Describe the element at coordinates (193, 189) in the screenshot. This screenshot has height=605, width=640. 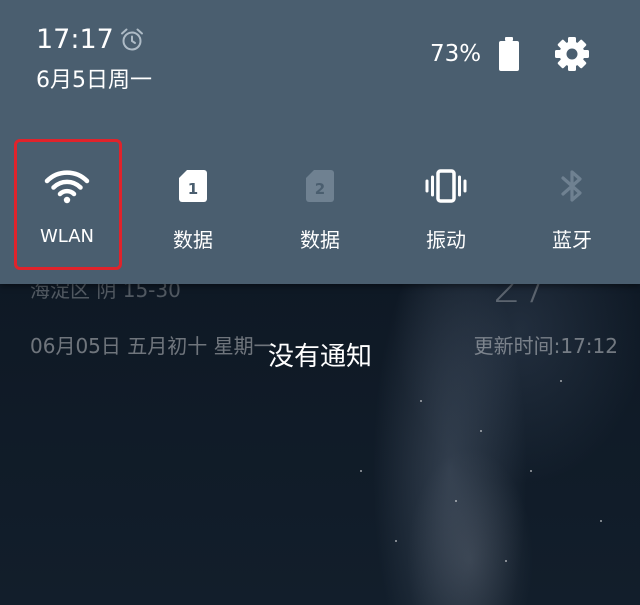
I see `svg-text: 1` at that location.